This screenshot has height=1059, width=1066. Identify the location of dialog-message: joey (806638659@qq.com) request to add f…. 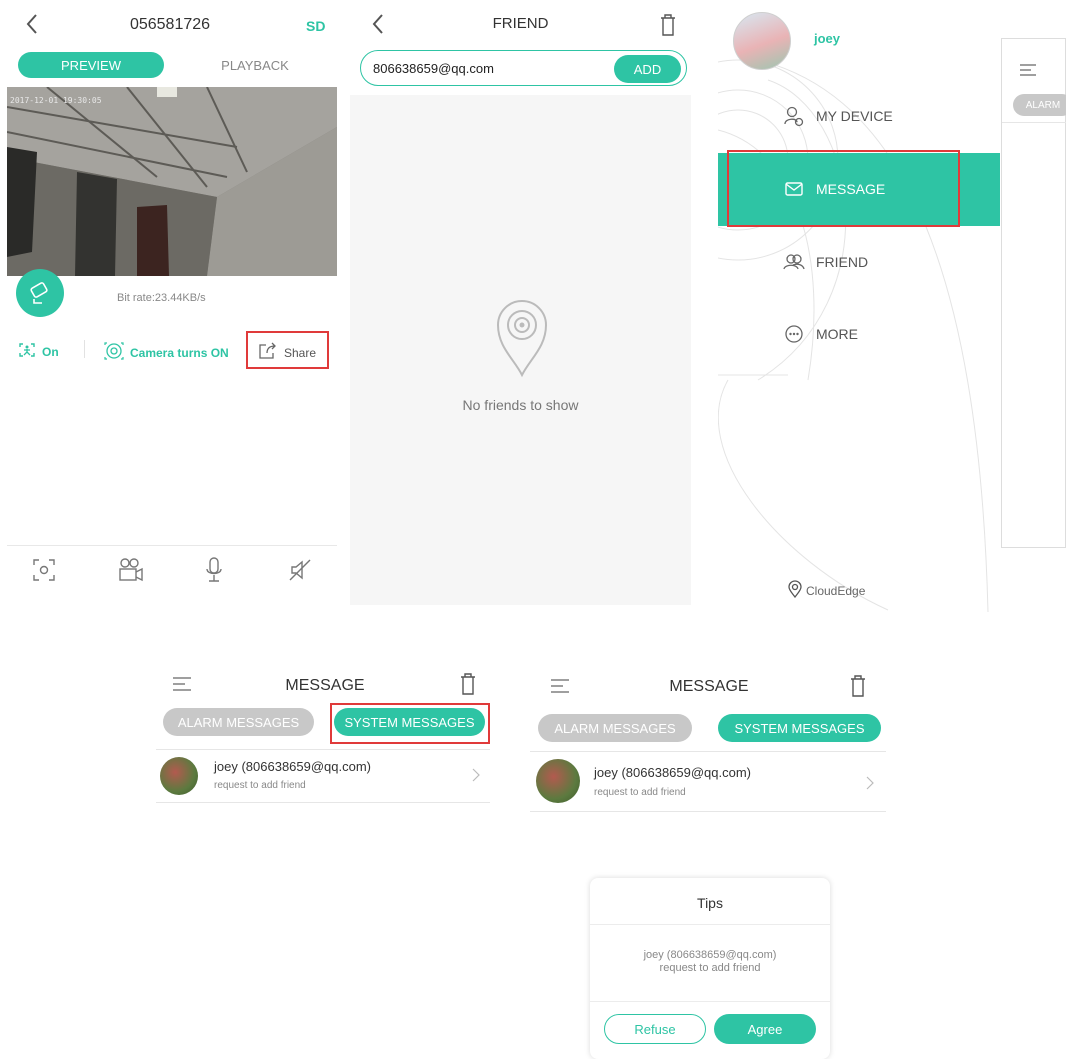
(710, 962).